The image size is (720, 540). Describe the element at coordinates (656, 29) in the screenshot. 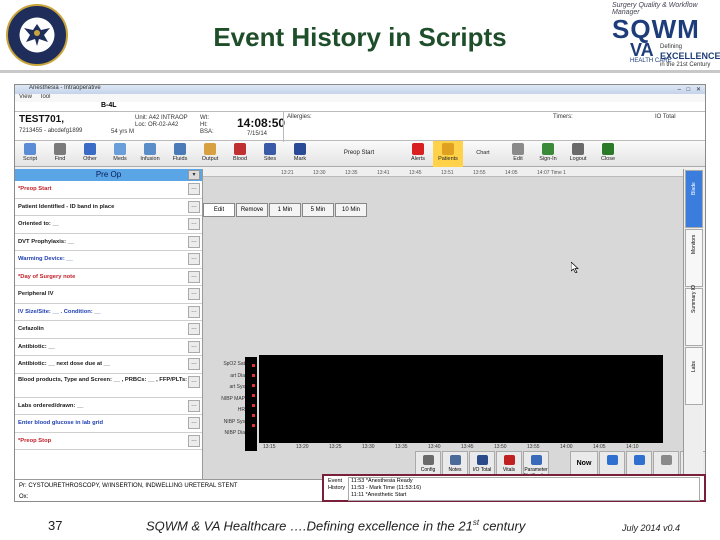

I see `logo-name: SQWM` at that location.